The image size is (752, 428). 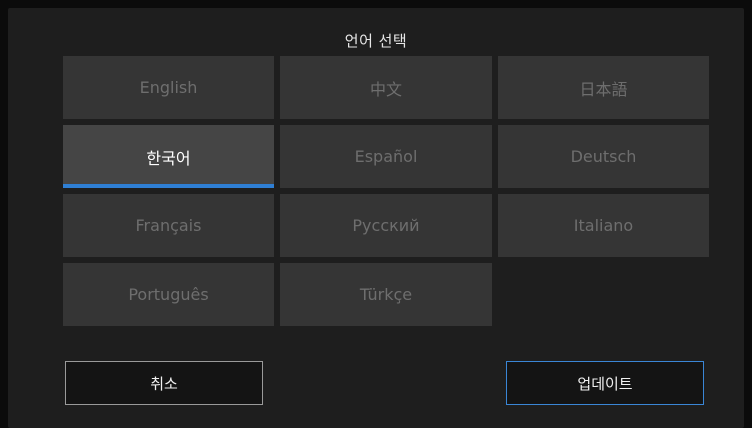 I want to click on language-label: Türkçe, so click(x=386, y=294).